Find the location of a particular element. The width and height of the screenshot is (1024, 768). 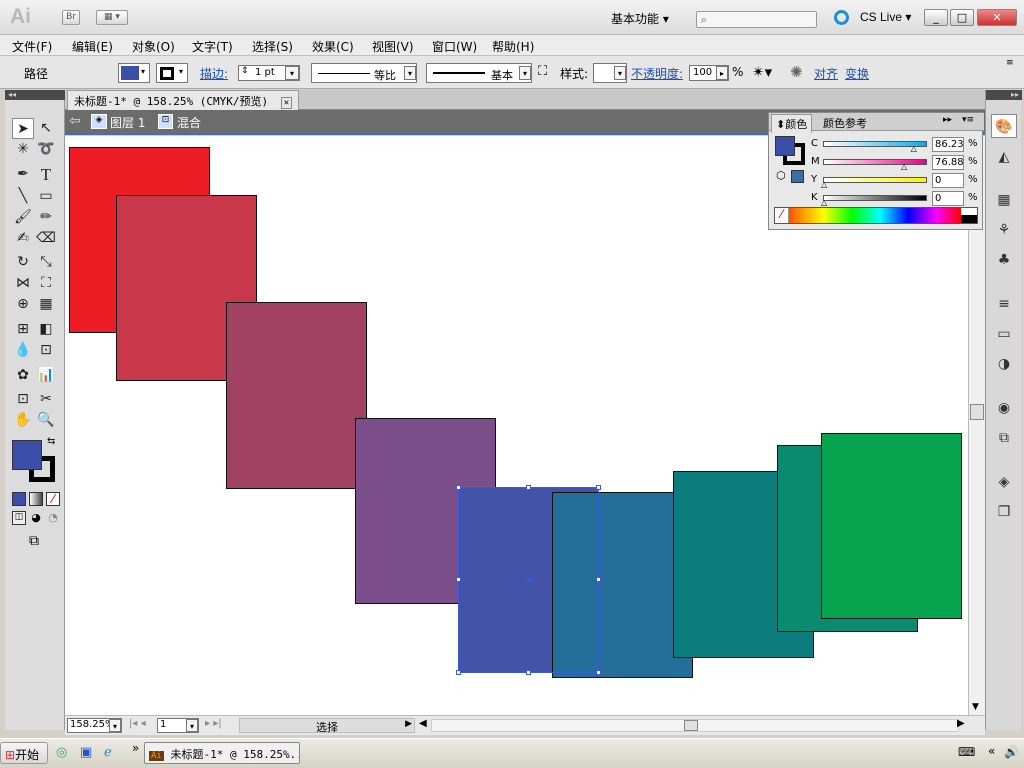

channel-value-c: 86.23 is located at coordinates (948, 144).